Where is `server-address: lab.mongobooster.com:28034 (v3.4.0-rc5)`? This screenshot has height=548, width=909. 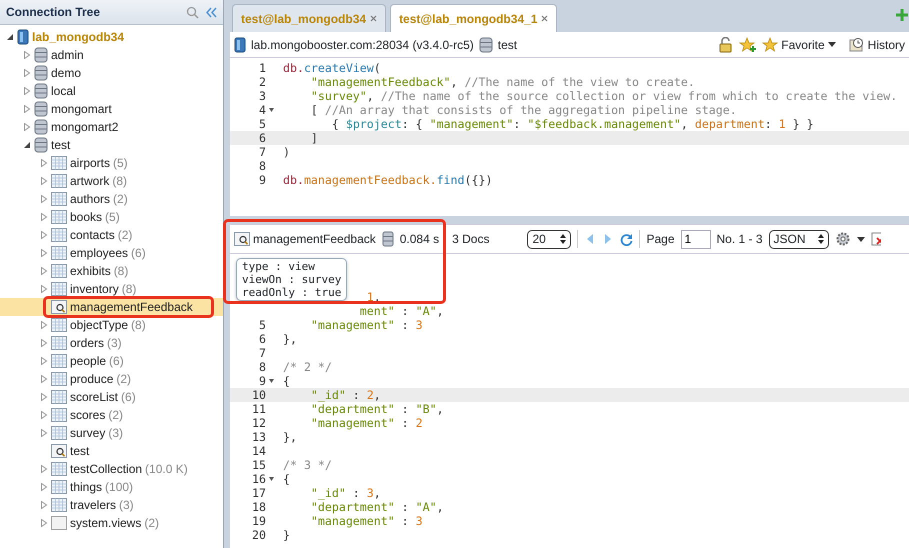 server-address: lab.mongobooster.com:28034 (v3.4.0-rc5) is located at coordinates (362, 45).